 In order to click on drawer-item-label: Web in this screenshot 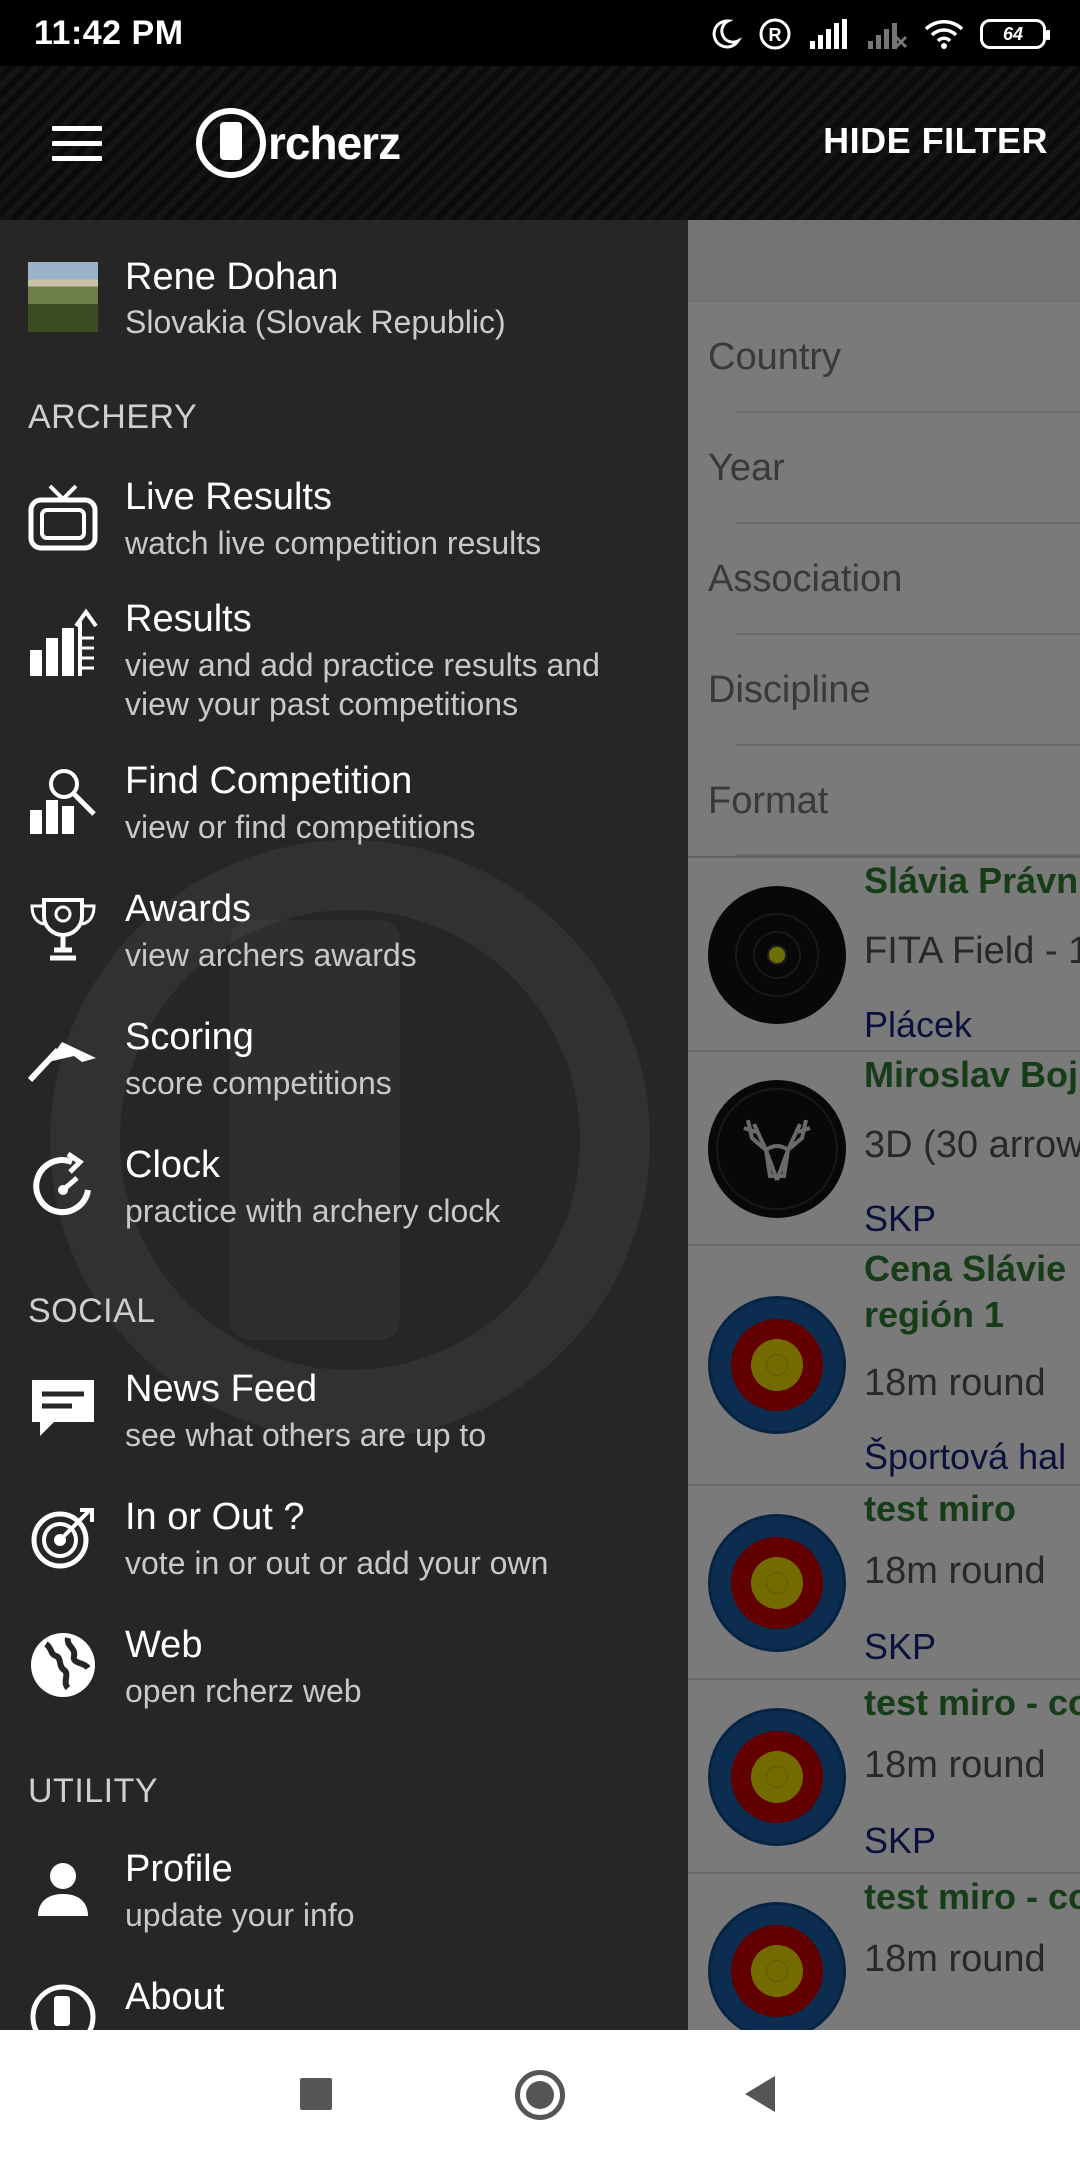, I will do `click(164, 1645)`.